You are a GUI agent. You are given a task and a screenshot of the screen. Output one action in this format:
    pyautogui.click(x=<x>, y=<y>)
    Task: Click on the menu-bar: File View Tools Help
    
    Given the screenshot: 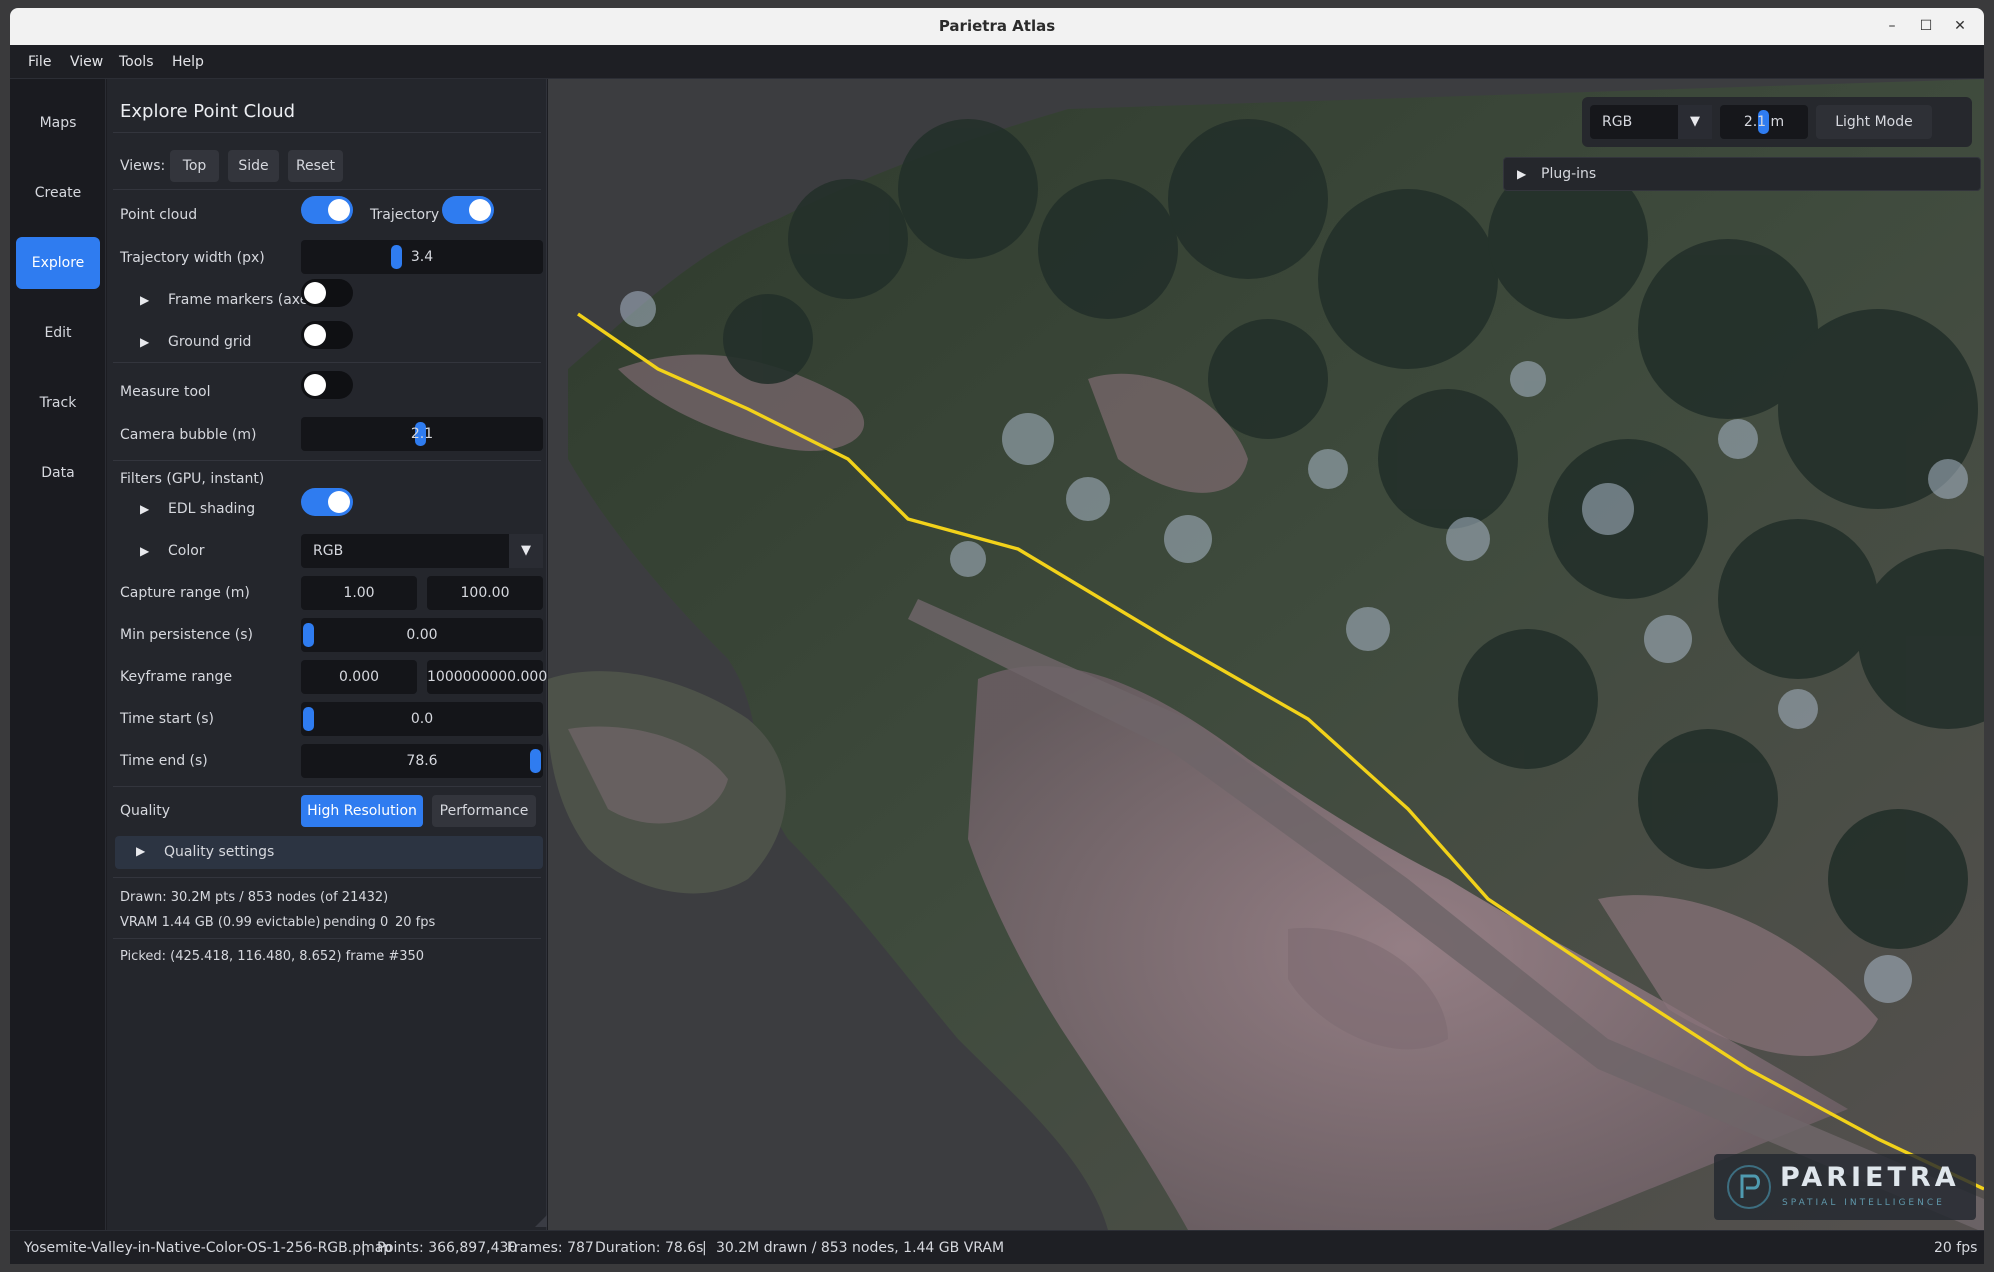 What is the action you would take?
    pyautogui.click(x=997, y=62)
    